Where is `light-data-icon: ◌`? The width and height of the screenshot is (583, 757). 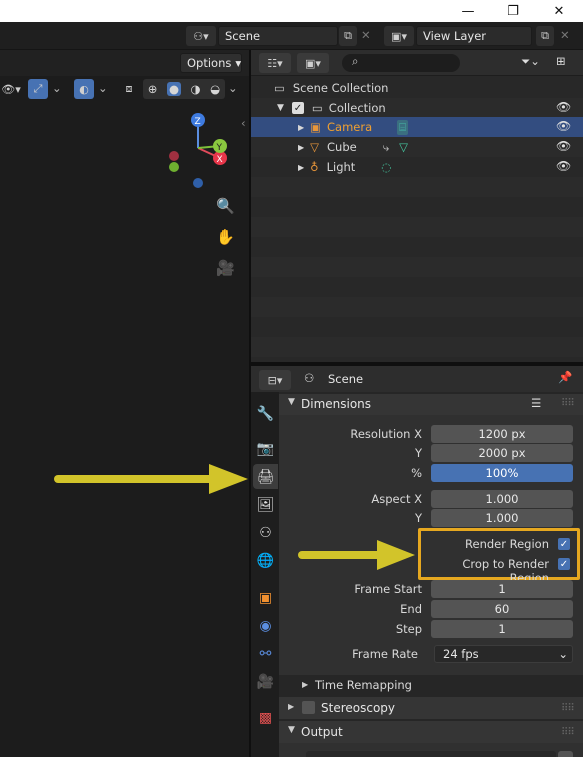
light-data-icon: ◌ is located at coordinates (386, 167).